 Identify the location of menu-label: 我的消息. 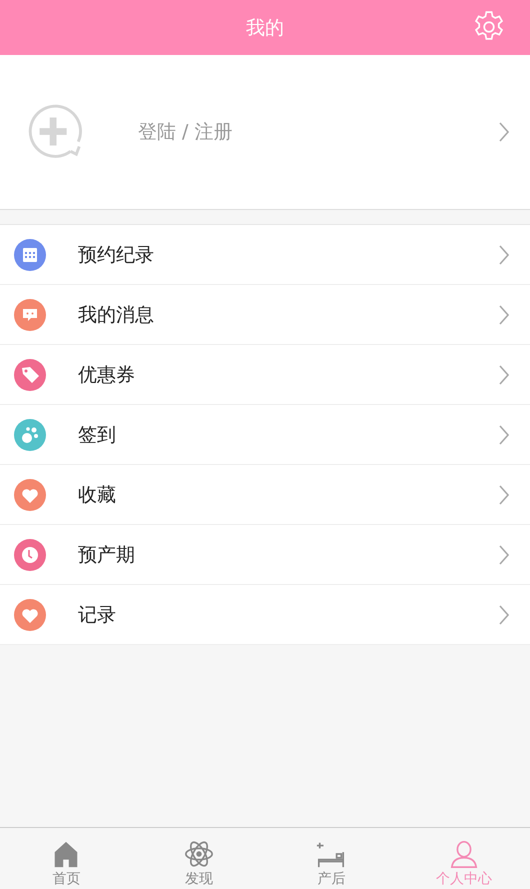
(116, 315).